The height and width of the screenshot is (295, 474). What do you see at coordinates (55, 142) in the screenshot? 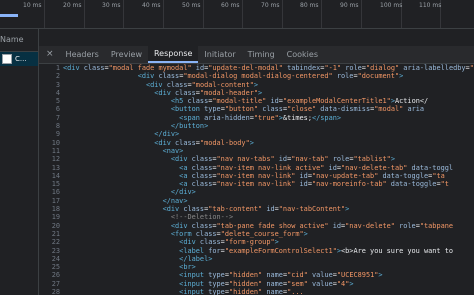
I see `line-number: 10` at bounding box center [55, 142].